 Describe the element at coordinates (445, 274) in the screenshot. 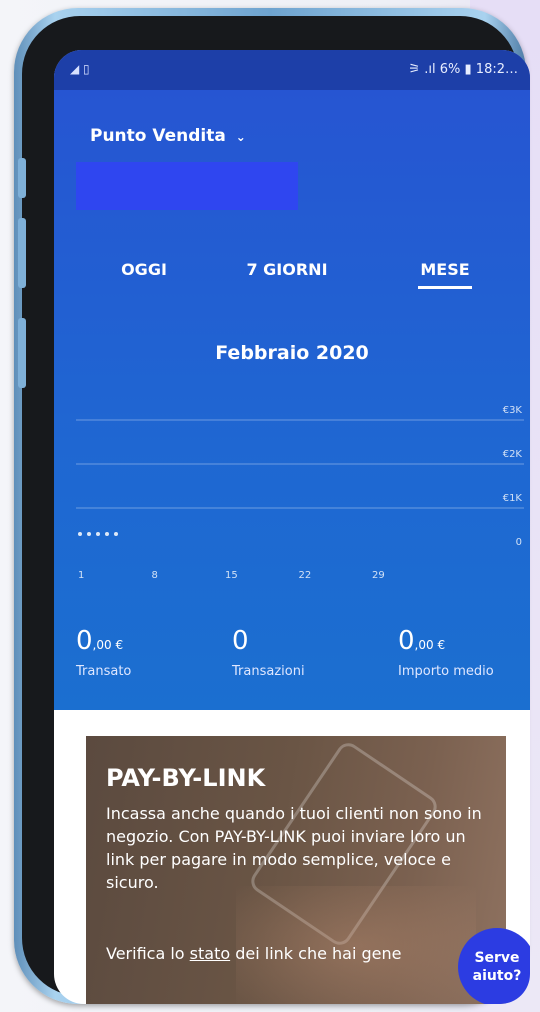

I see `tab-mese: MESE` at that location.